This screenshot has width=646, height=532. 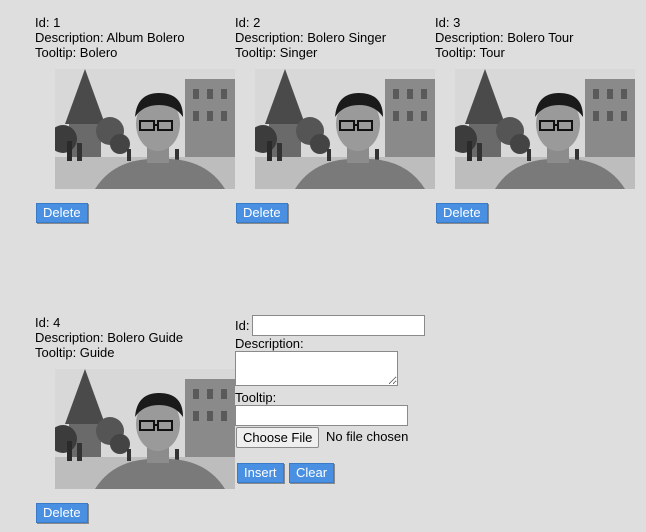 I want to click on no-file-chosen-text: No file chosen, so click(x=367, y=436).